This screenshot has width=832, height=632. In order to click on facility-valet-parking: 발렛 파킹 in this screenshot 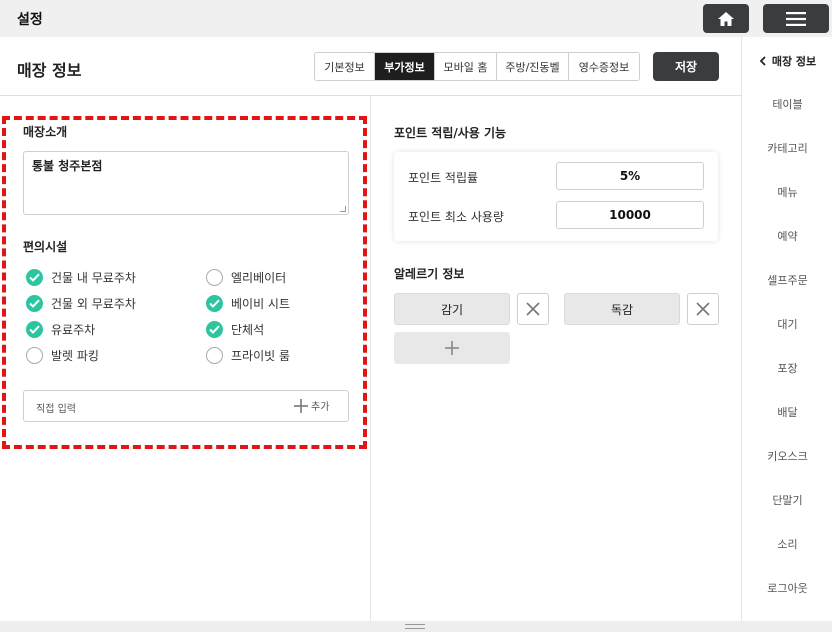, I will do `click(62, 355)`.